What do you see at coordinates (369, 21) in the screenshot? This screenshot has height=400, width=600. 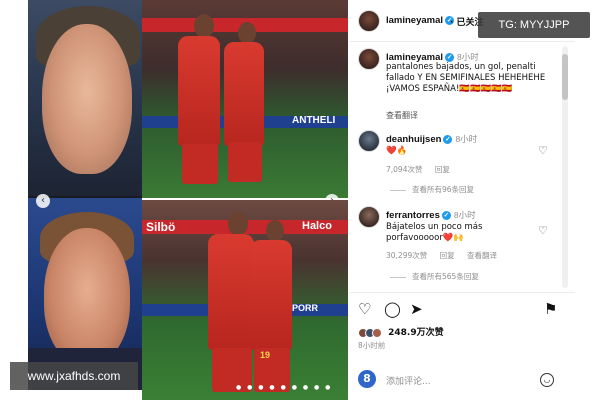 I see `author-avatar` at bounding box center [369, 21].